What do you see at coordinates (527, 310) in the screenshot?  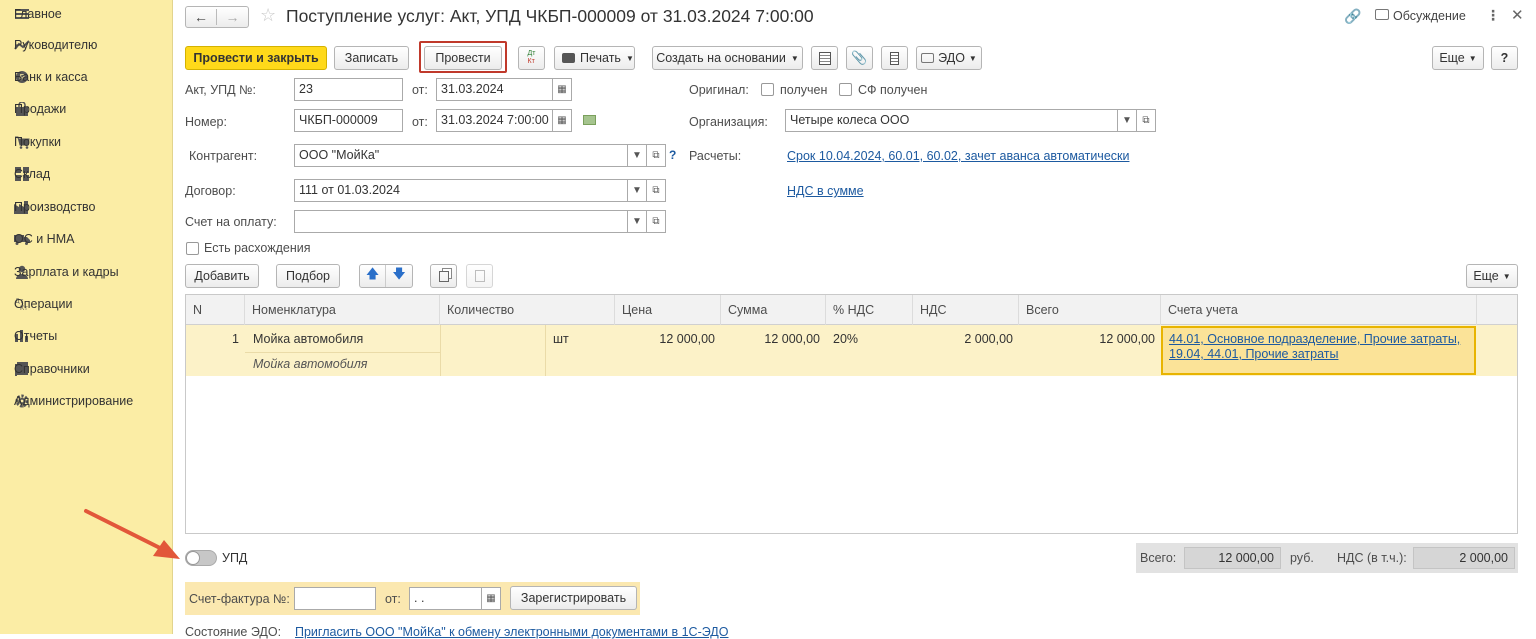 I see `column-header-qty: Количество` at bounding box center [527, 310].